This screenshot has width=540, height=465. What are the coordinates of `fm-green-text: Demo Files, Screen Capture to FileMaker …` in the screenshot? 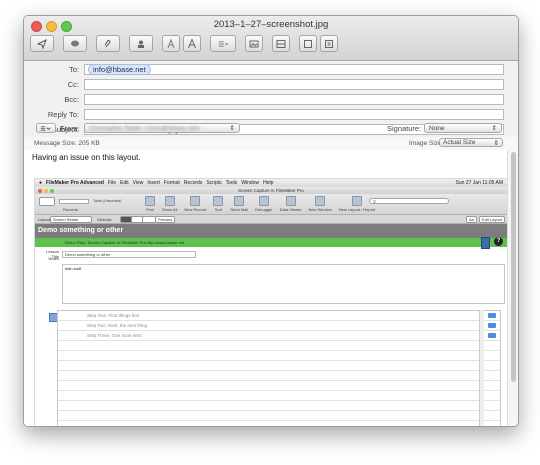 It's located at (125, 242).